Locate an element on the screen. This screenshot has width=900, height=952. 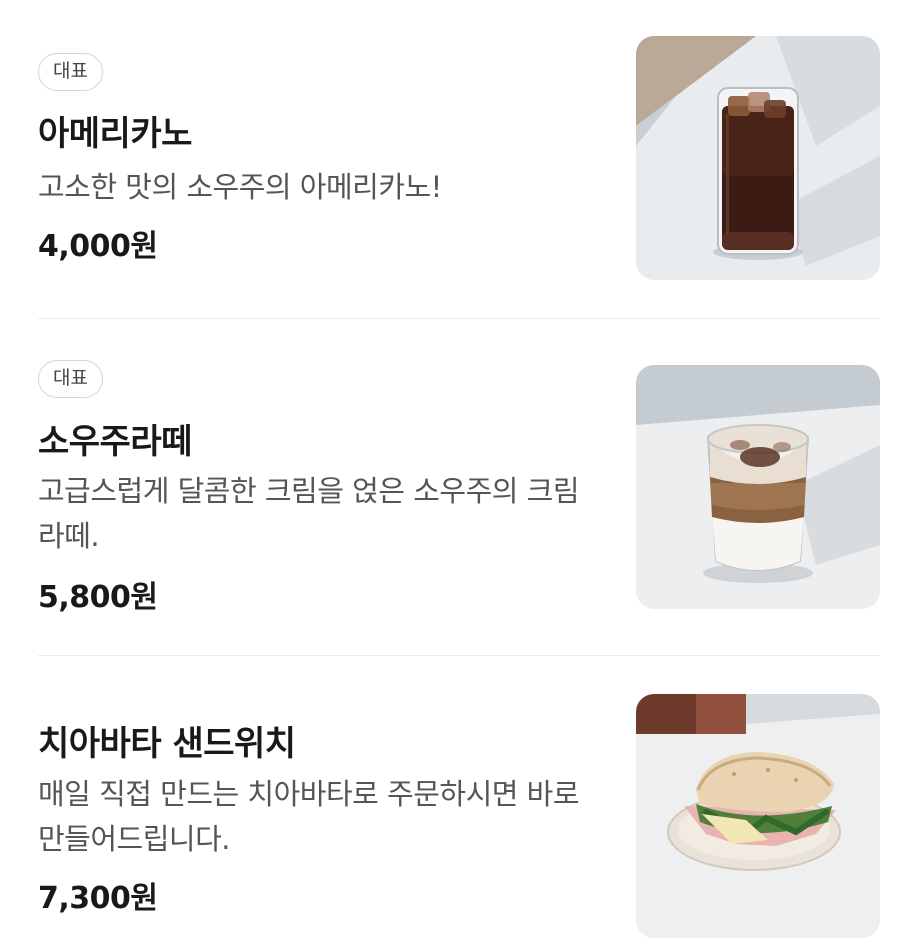
menu-item-name: 치아바타 샌드위치 is located at coordinates (167, 744).